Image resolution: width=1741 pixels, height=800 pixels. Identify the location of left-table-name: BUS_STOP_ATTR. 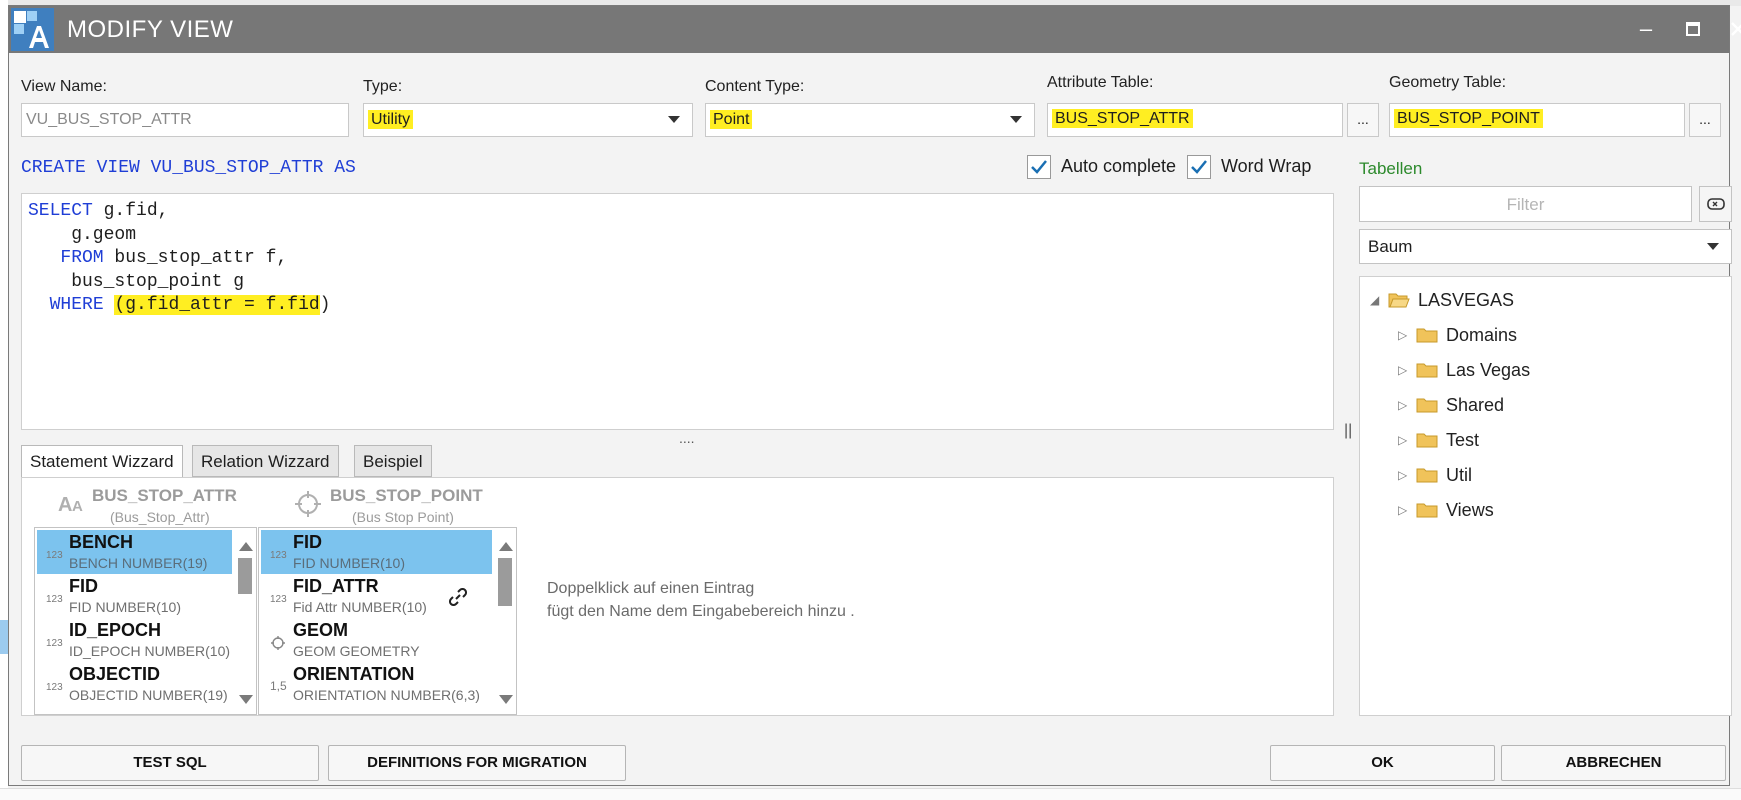
(164, 495).